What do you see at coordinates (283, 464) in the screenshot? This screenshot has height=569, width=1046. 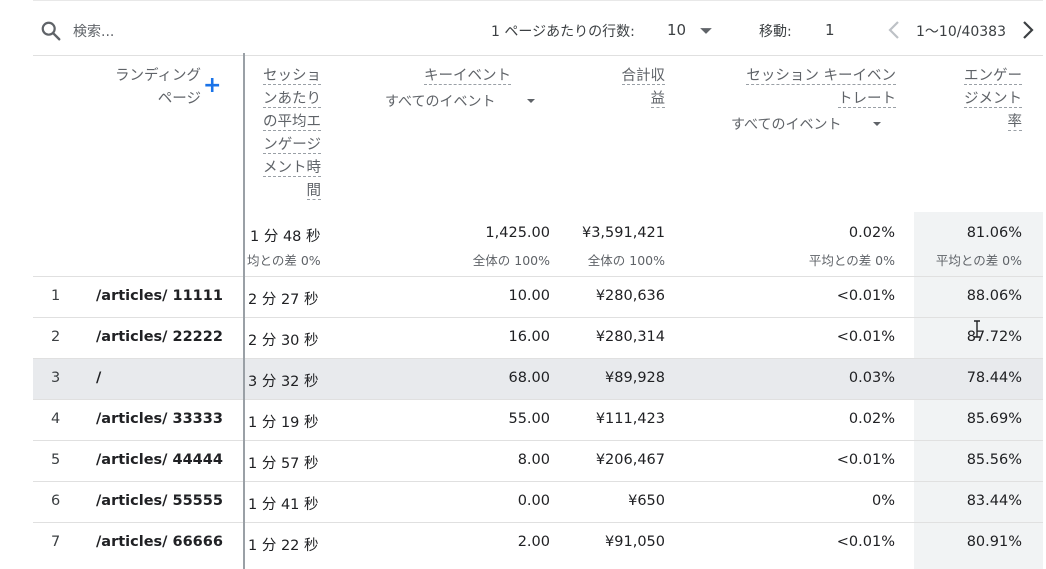 I see `avg-engagement-cell: 1 分 57 秒` at bounding box center [283, 464].